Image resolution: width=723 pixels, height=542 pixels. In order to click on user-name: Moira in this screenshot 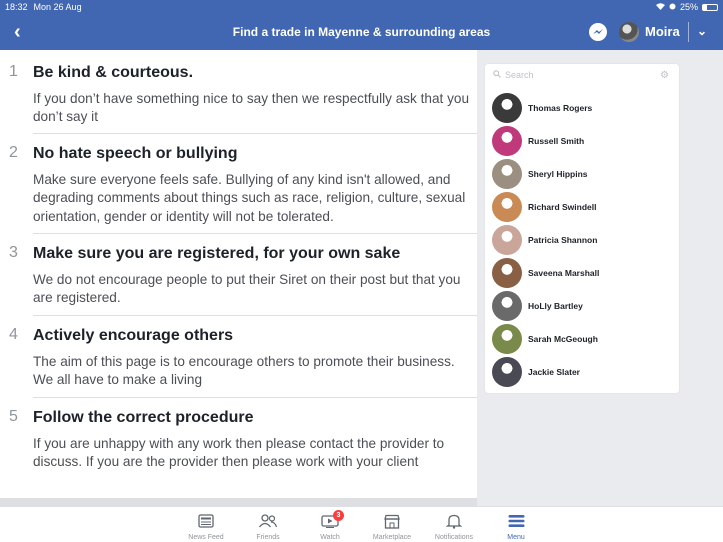, I will do `click(662, 31)`.